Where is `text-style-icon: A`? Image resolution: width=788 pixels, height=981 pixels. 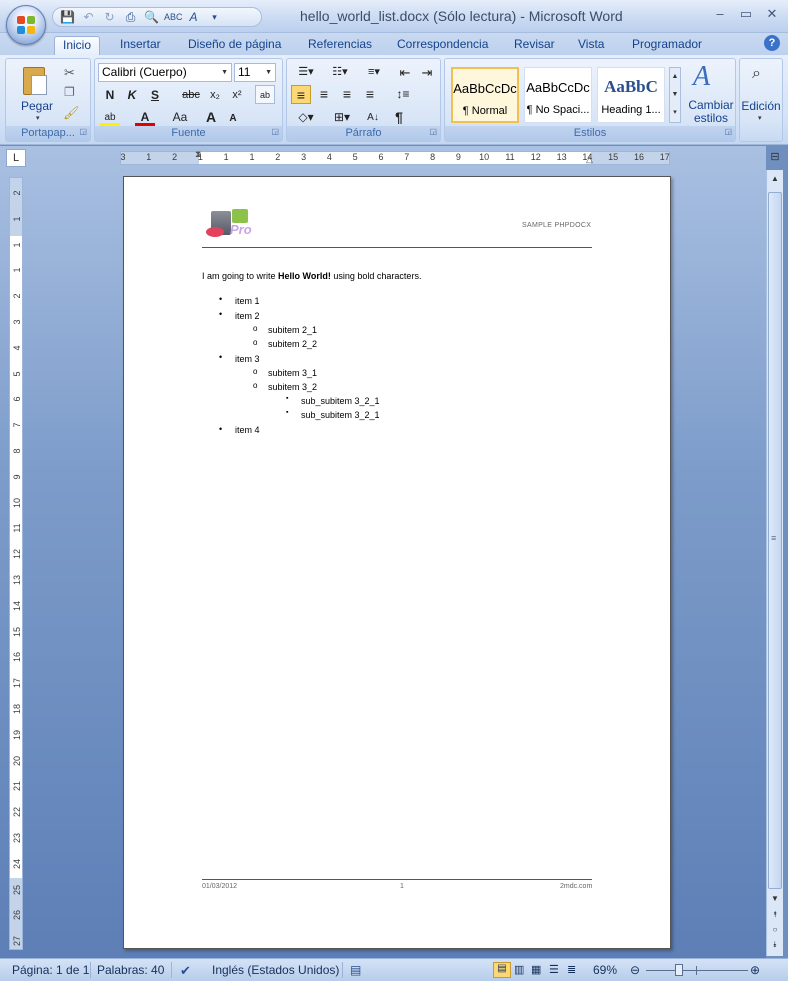
text-style-icon: A is located at coordinates (193, 17).